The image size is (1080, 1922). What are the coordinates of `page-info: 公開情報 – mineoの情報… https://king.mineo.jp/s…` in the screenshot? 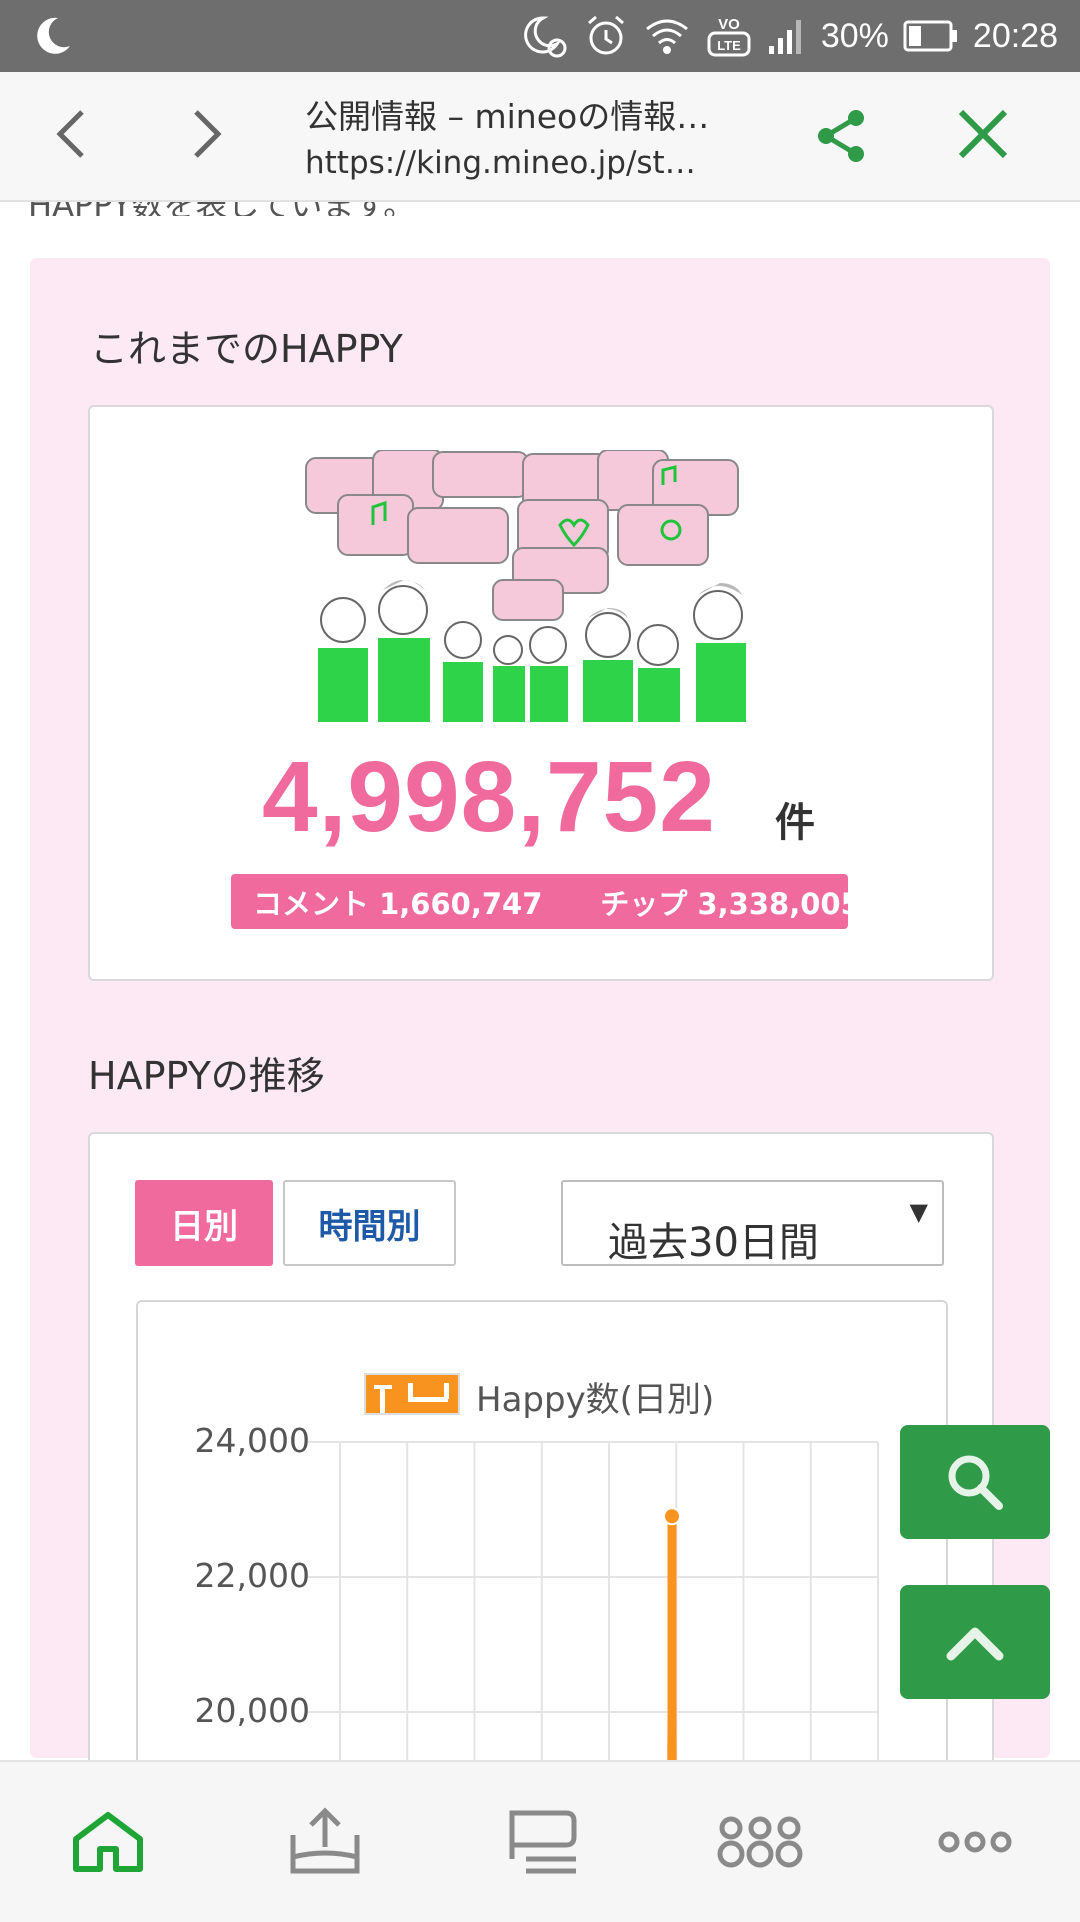 It's located at (520, 140).